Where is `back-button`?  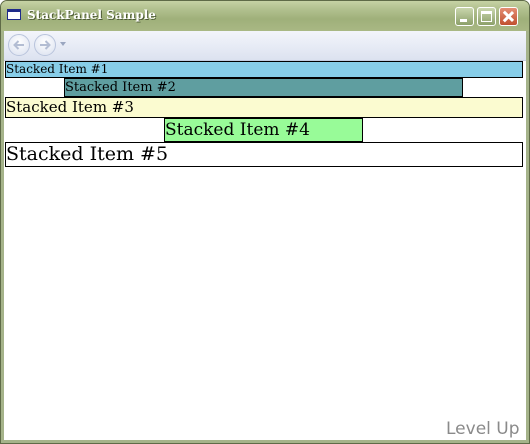 back-button is located at coordinates (19, 45).